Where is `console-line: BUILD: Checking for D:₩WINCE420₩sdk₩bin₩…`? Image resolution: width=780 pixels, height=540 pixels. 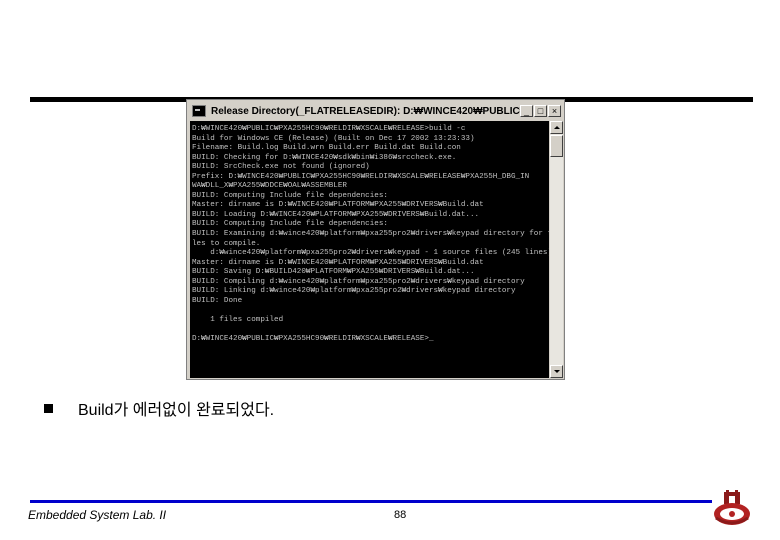
console-line: BUILD: Checking for D:₩WINCE420₩sdk₩bin₩… is located at coordinates (324, 157).